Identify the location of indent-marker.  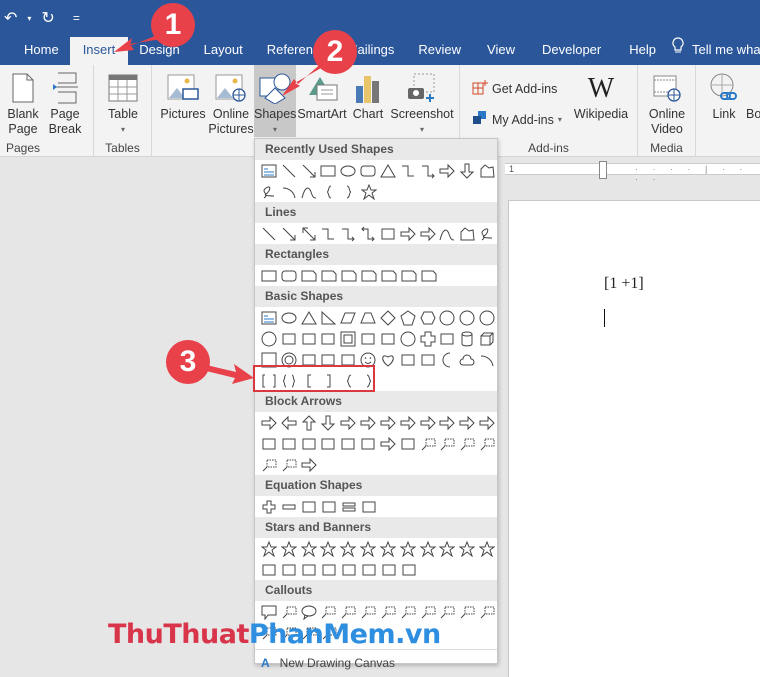
(603, 170).